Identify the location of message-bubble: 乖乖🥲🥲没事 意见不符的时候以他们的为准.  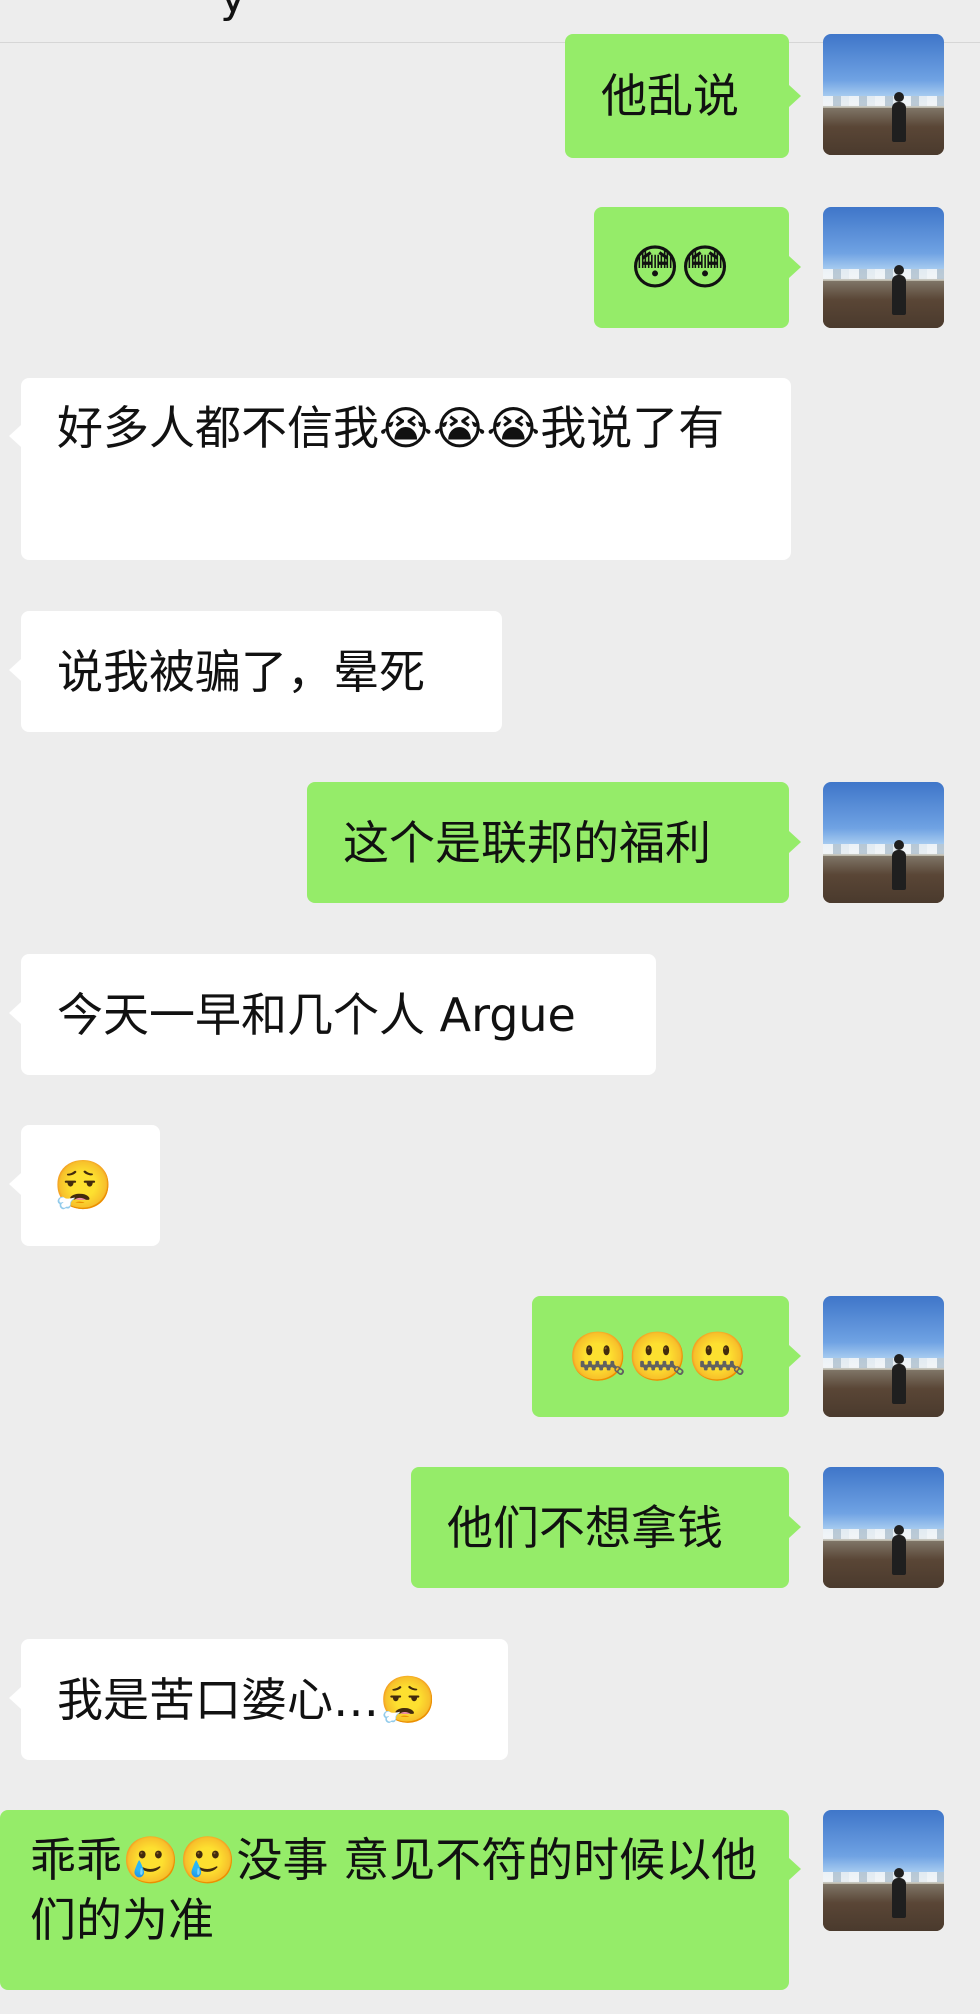
(394, 1900).